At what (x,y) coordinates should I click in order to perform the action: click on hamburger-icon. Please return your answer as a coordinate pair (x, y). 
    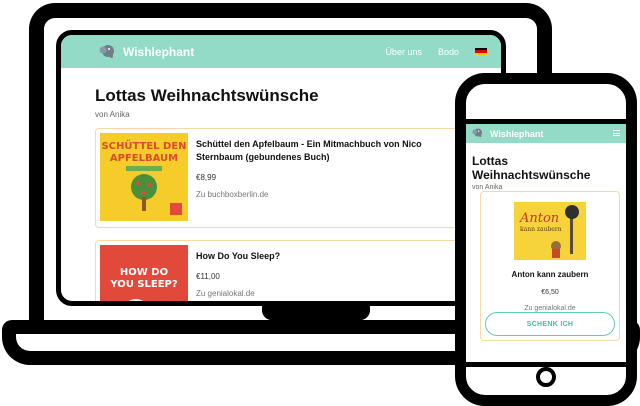
    Looking at the image, I should click on (616, 133).